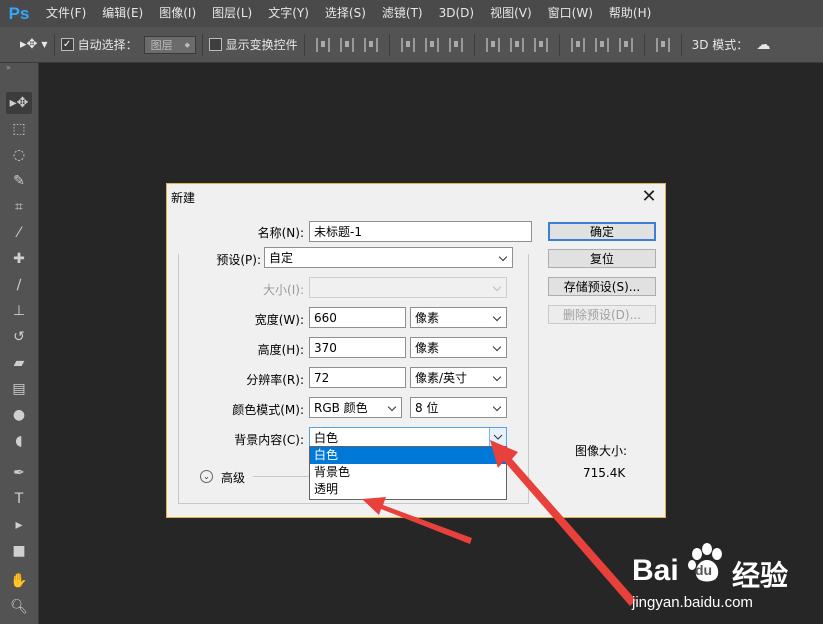 This screenshot has height=624, width=823. I want to click on watermark-brand: Bai, so click(655, 570).